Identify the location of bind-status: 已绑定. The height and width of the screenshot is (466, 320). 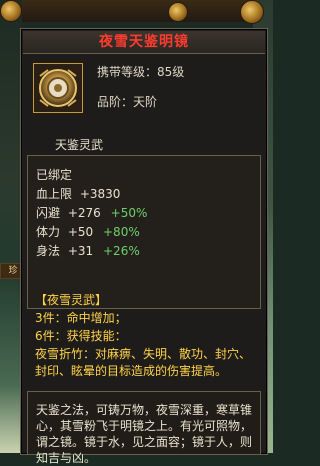
(54, 175).